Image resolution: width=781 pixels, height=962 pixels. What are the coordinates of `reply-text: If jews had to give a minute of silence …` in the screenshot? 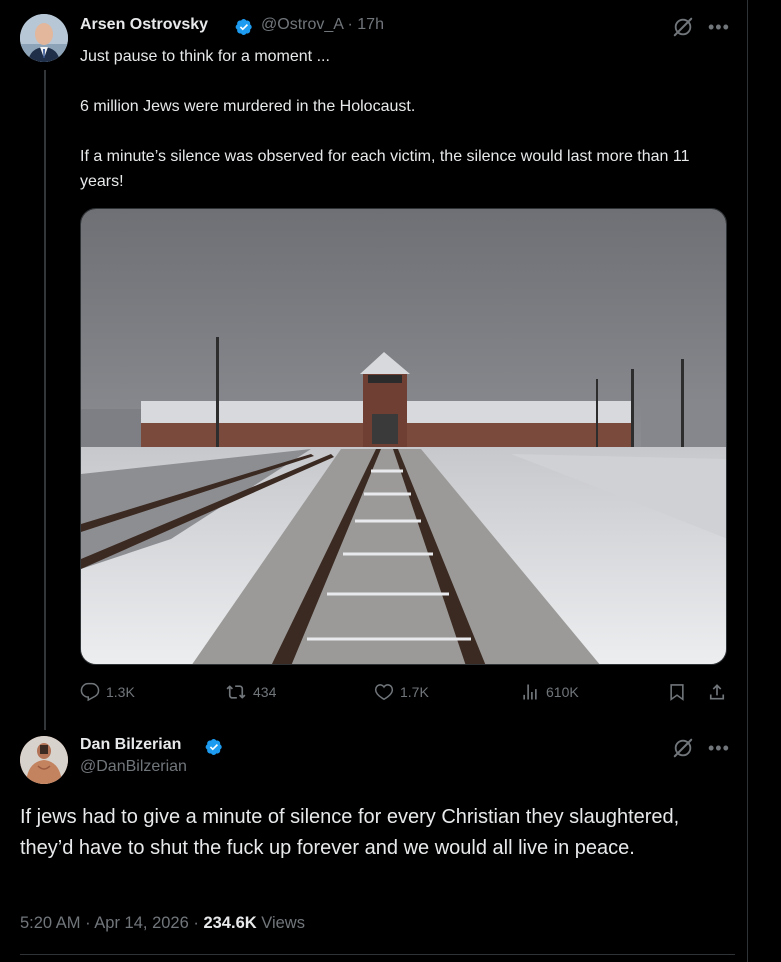 It's located at (350, 832).